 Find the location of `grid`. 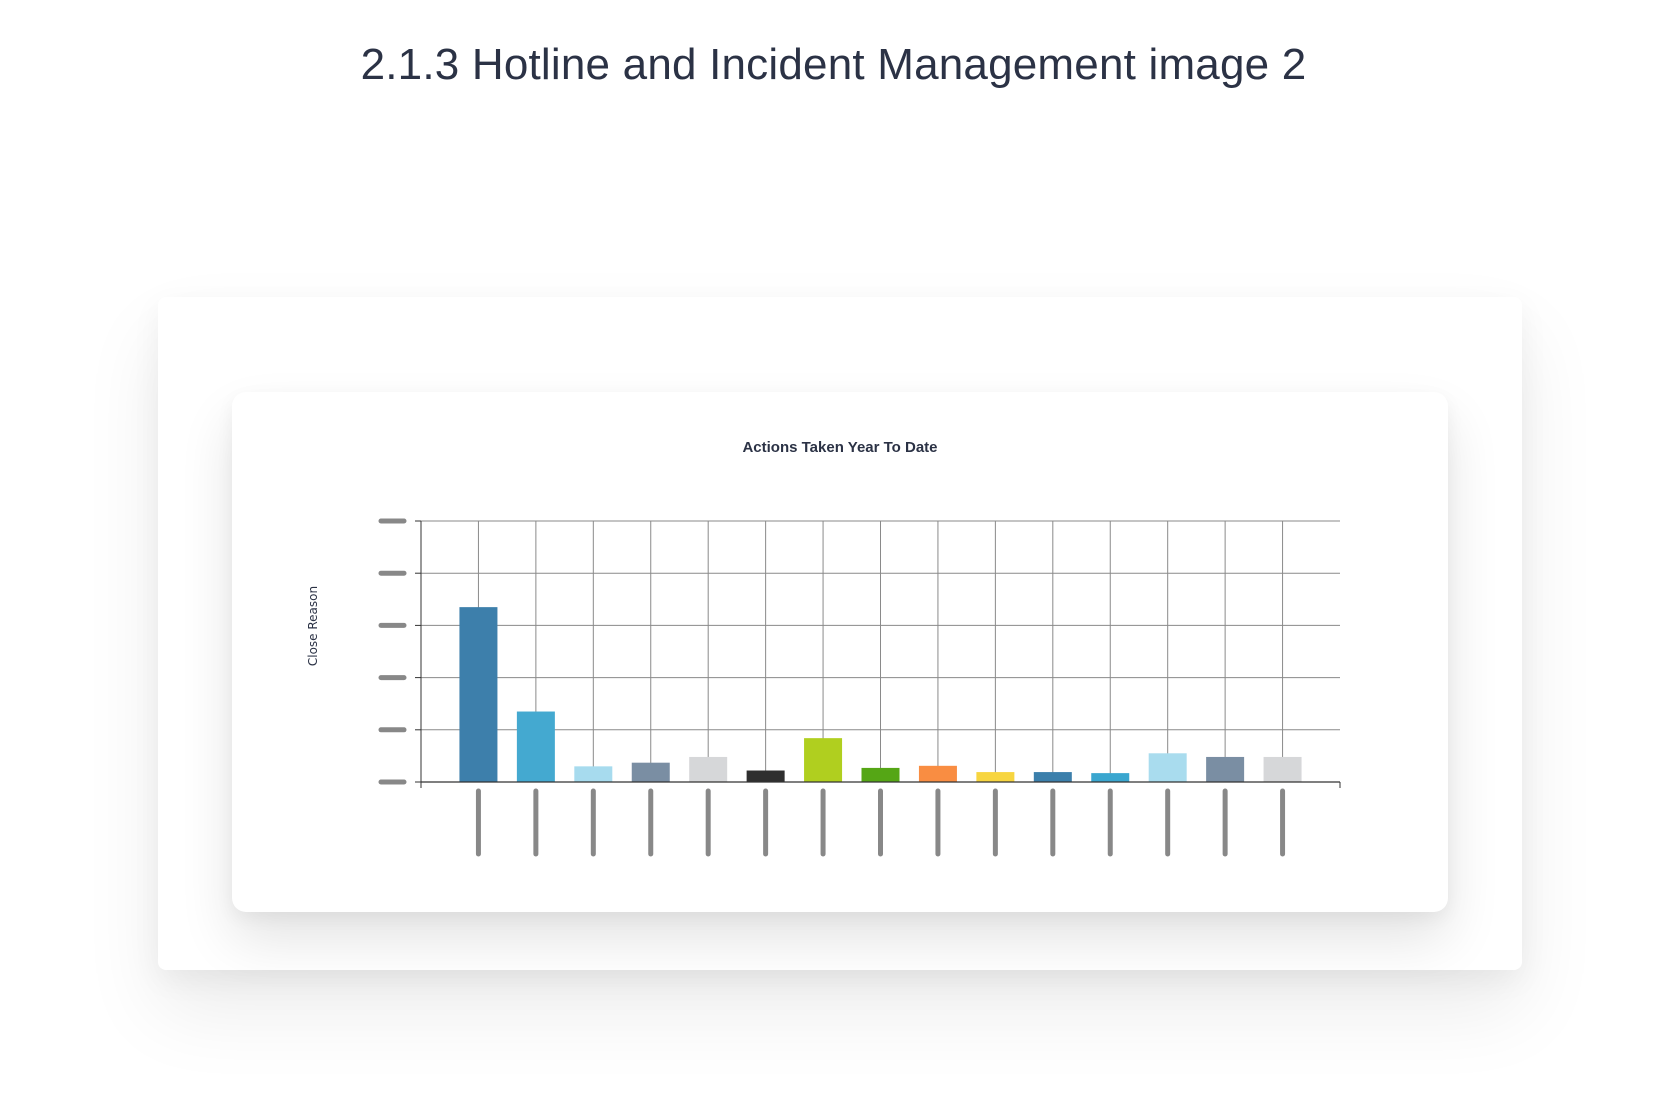

grid is located at coordinates (880, 651).